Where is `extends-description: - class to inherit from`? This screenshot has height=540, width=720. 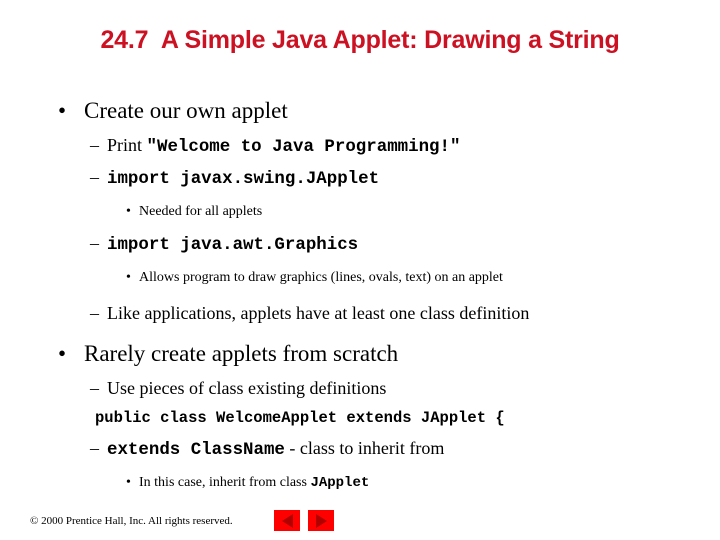
extends-description: - class to inherit from is located at coordinates (364, 448).